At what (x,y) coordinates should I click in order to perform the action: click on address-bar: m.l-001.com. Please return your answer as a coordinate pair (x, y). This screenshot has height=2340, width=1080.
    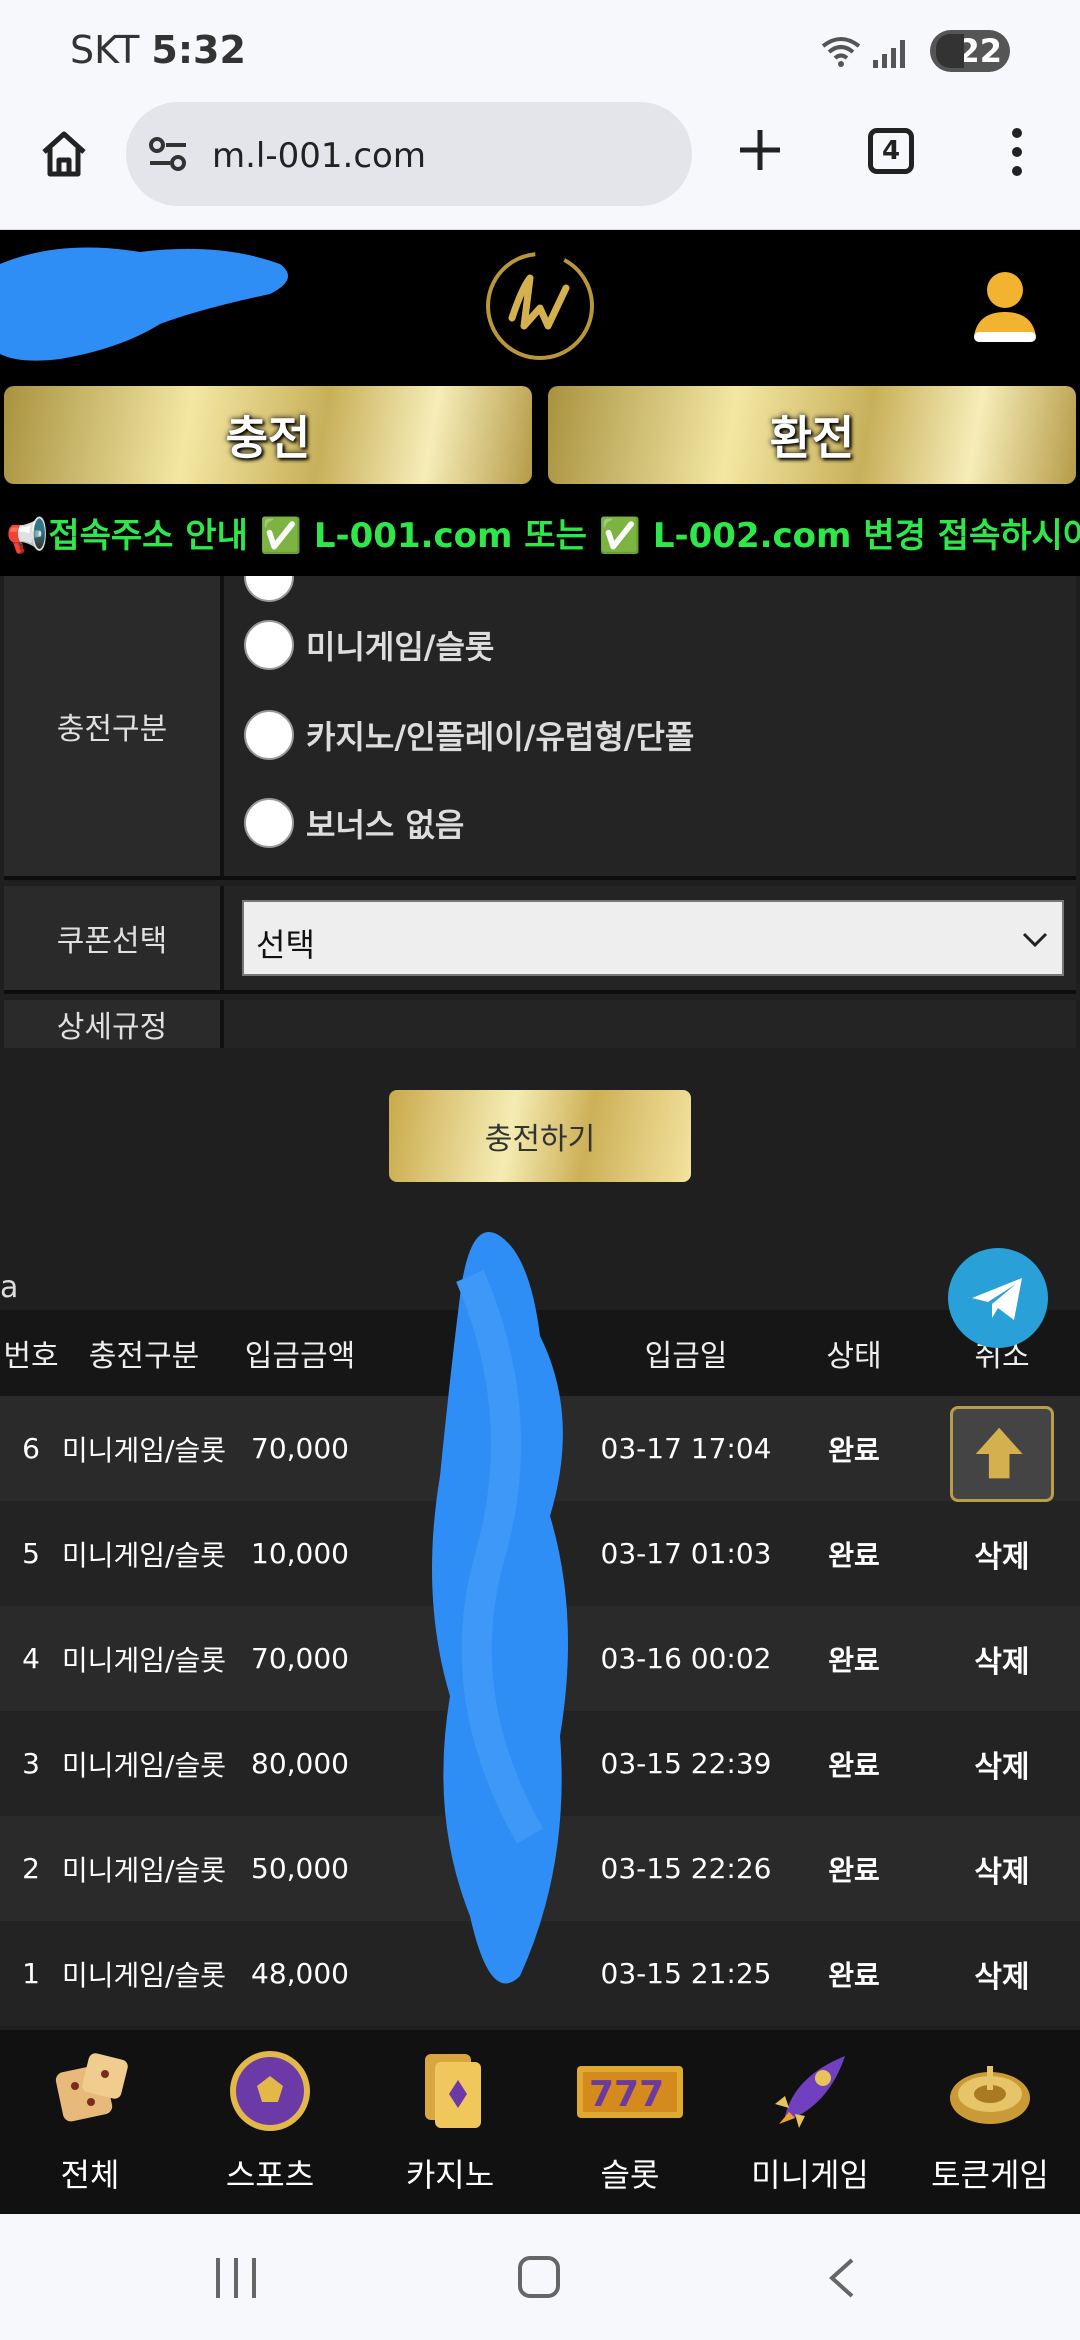
    Looking at the image, I should click on (409, 154).